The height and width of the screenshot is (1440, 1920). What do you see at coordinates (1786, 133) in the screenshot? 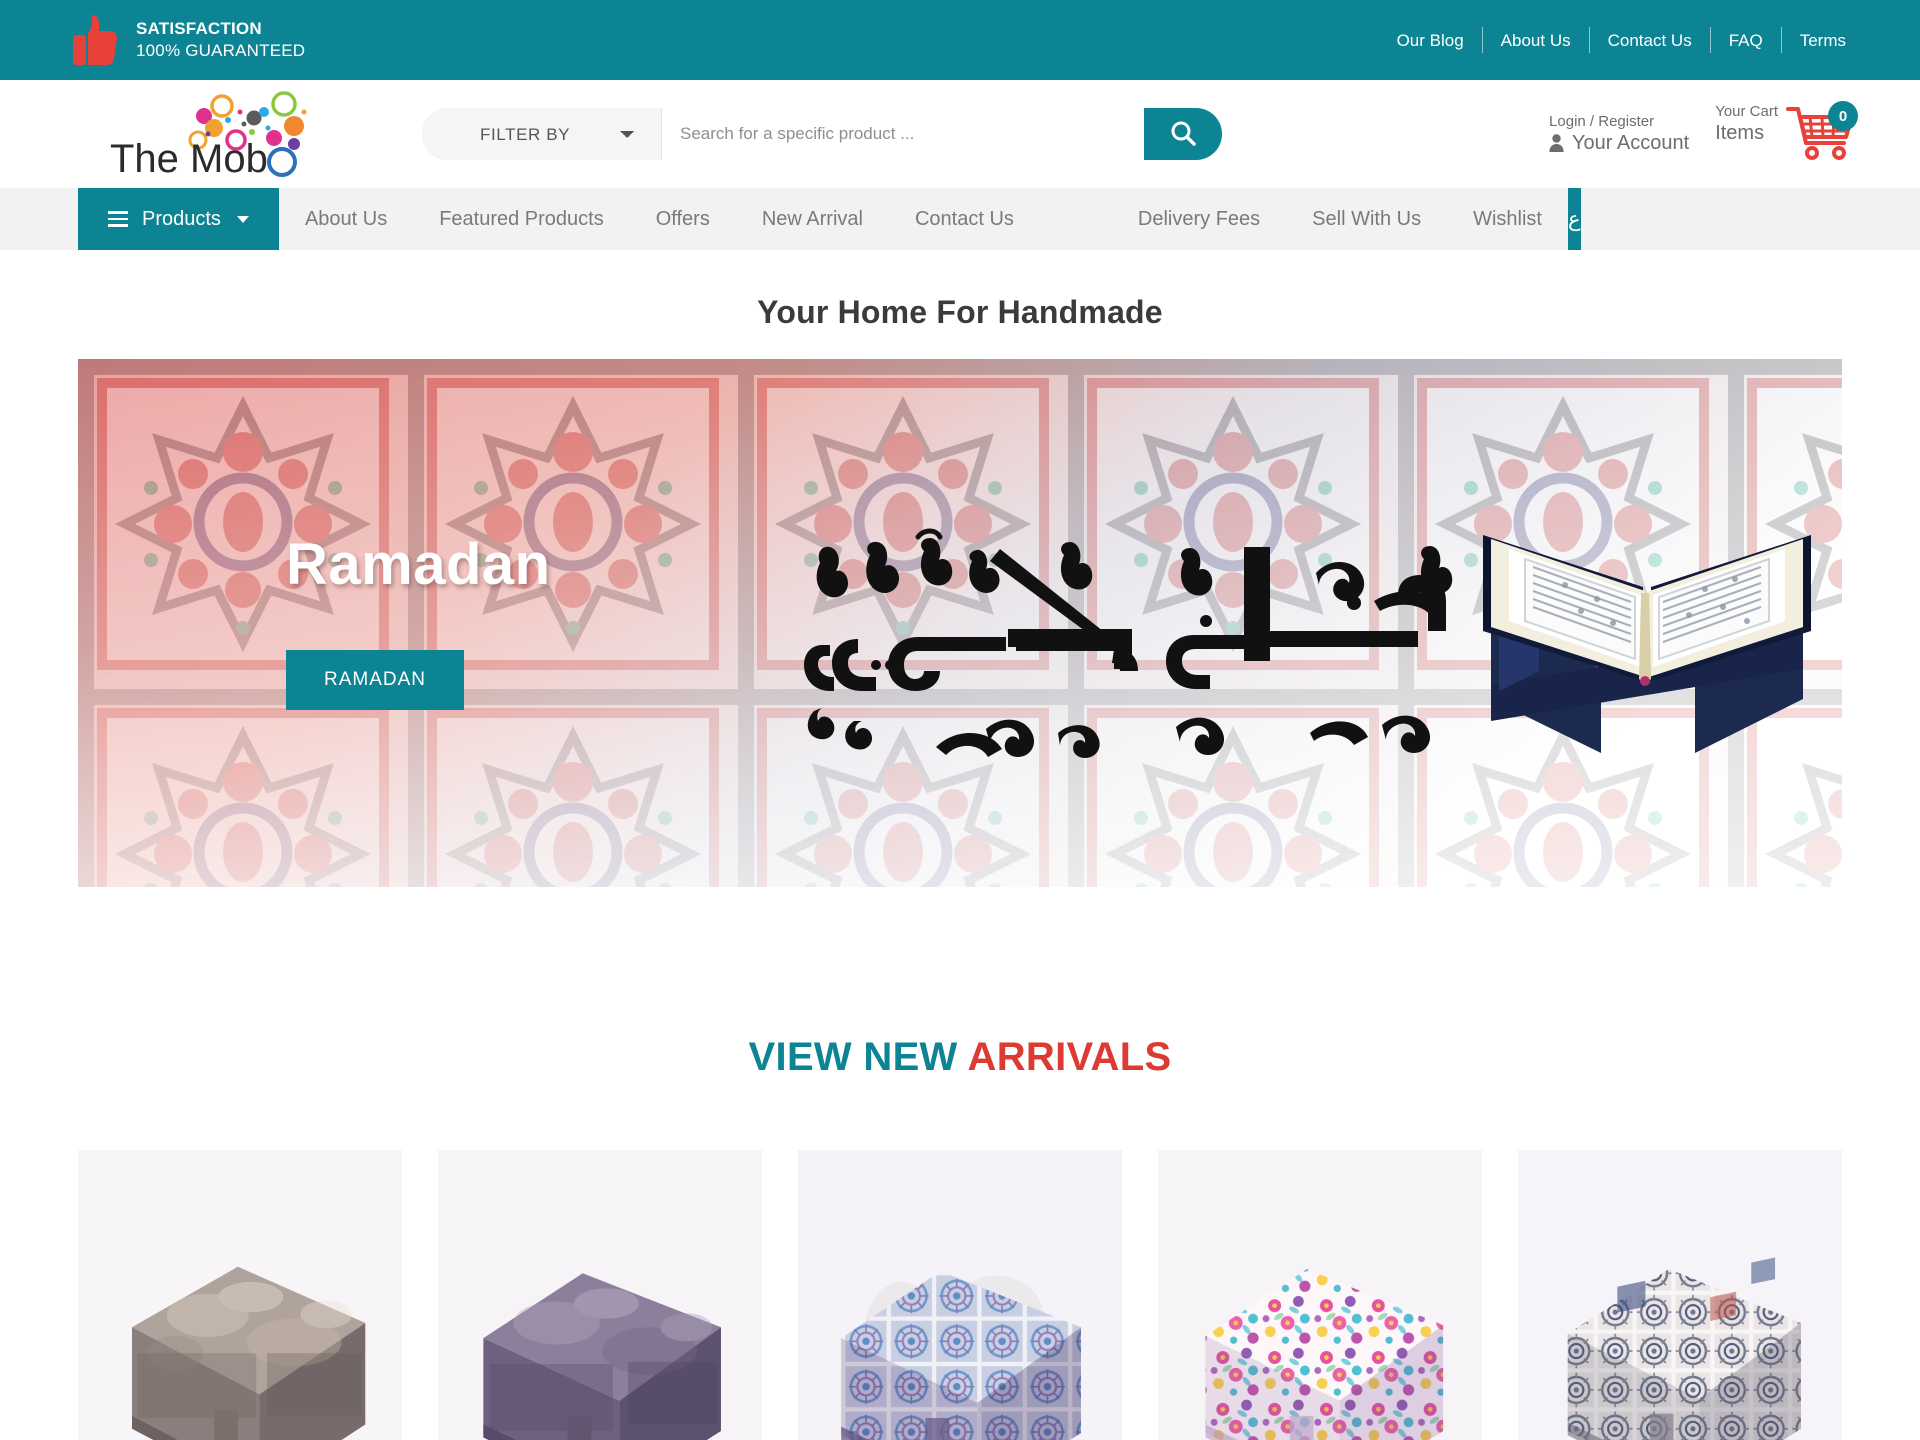
I see `cart-block: Your Cart Items 0` at bounding box center [1786, 133].